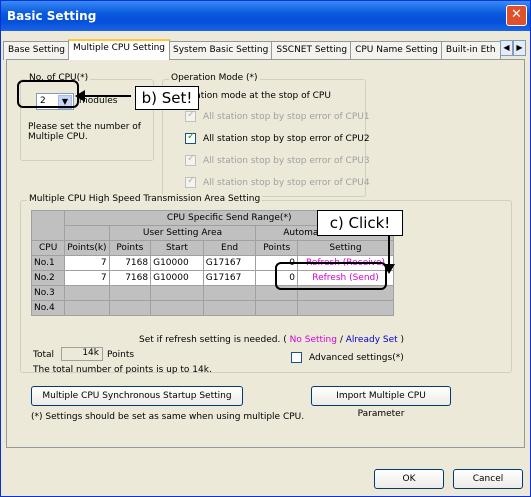 This screenshot has height=497, width=531. Describe the element at coordinates (396, 50) in the screenshot. I see `tab-cpu-name-setting: CPU Name Setting` at that location.